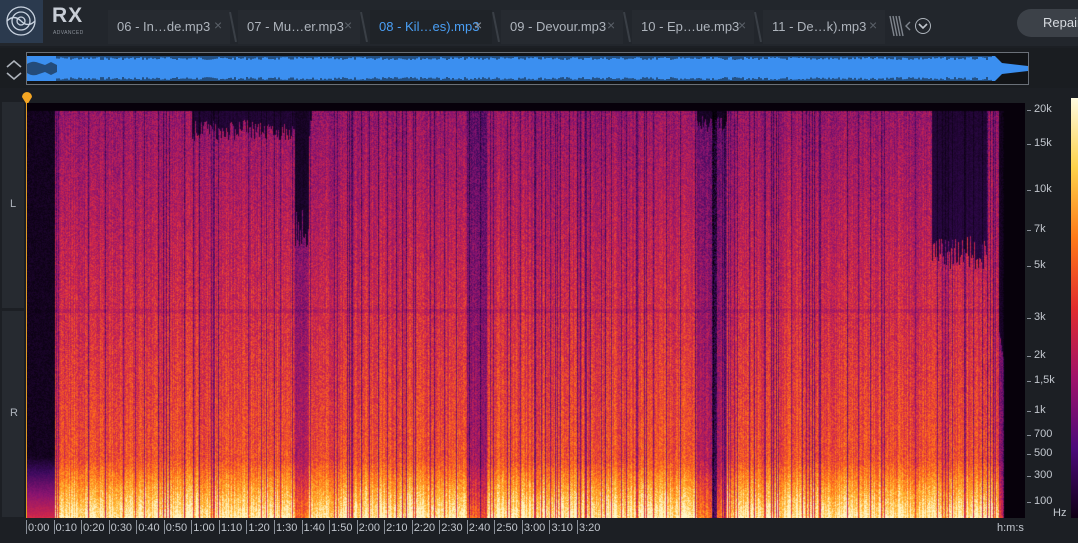 The width and height of the screenshot is (1078, 543). I want to click on freq-tick: 5k, so click(1036, 265).